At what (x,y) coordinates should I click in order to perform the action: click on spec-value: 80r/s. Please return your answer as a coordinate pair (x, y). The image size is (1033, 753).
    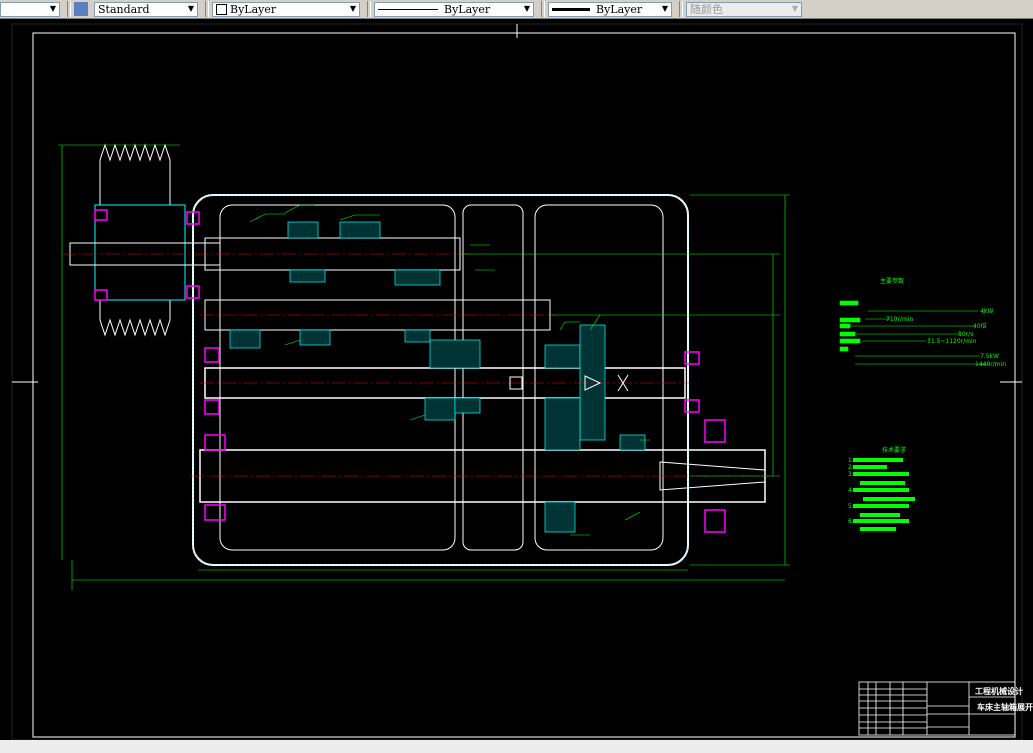
    Looking at the image, I should click on (965, 334).